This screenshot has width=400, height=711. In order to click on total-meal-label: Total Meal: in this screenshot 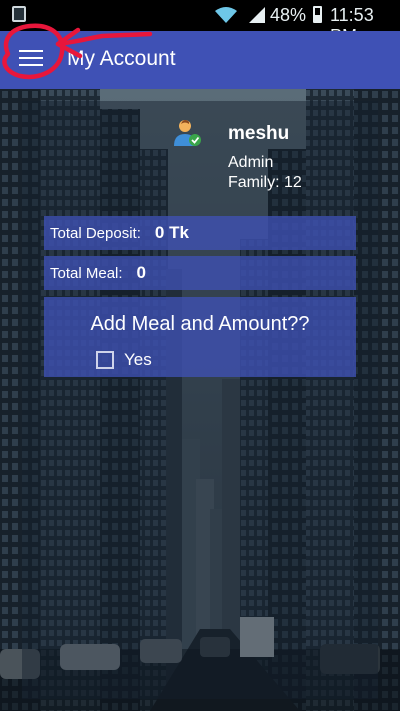, I will do `click(86, 273)`.